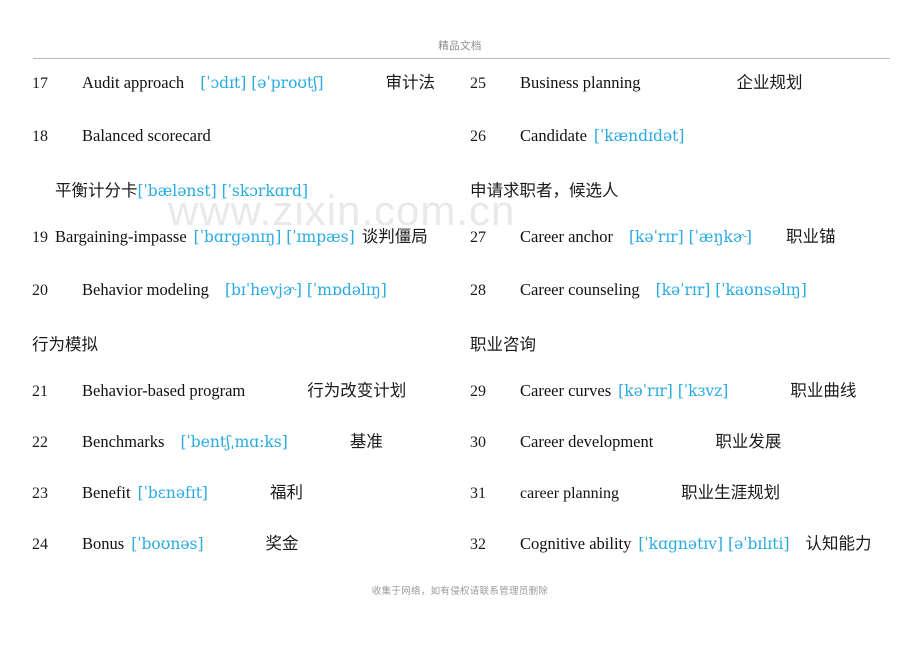 The width and height of the screenshot is (920, 651). What do you see at coordinates (40, 237) in the screenshot?
I see `entry-number: 19` at bounding box center [40, 237].